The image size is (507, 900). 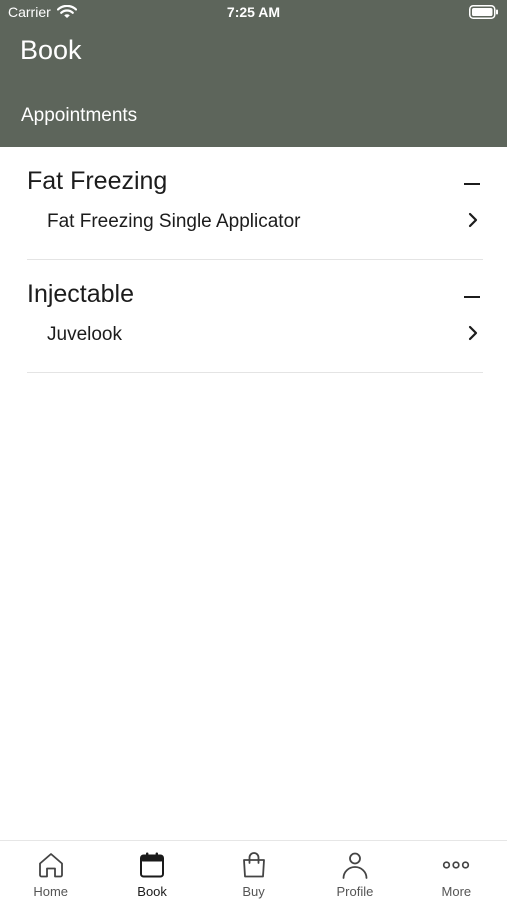 I want to click on tab-book: Book, so click(x=151, y=870).